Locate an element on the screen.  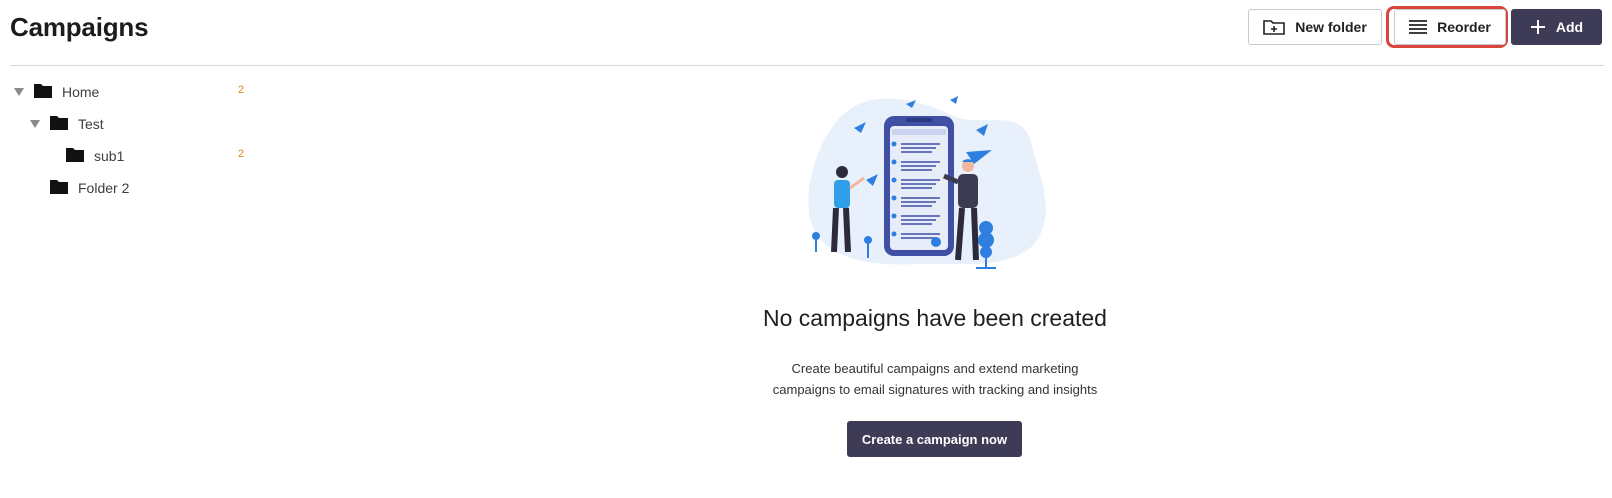
header-divider is located at coordinates (807, 65).